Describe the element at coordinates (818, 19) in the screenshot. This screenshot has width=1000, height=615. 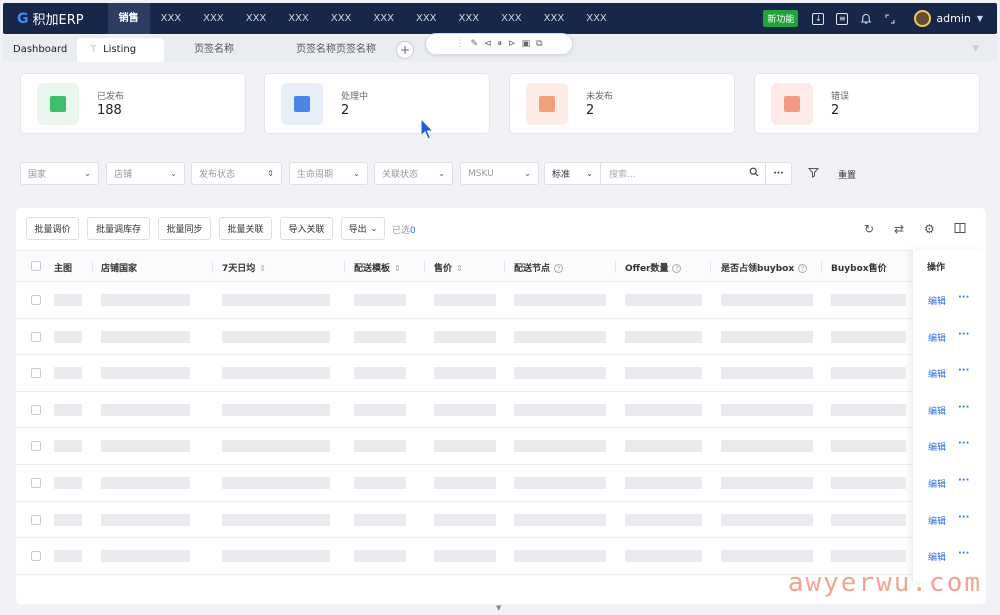
I see `download-icon: ↓` at that location.